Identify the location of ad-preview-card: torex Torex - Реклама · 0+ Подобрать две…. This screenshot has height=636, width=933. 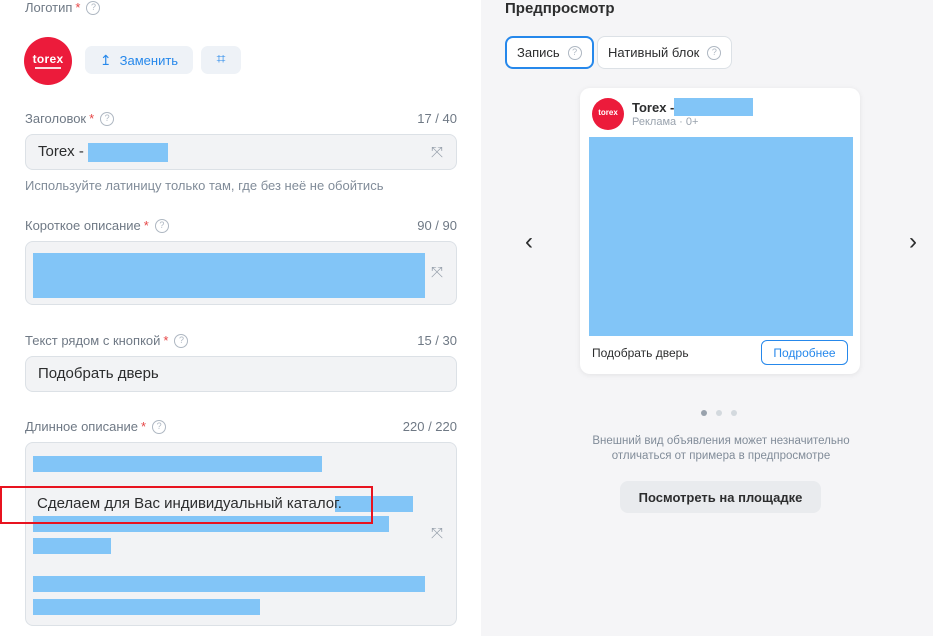
(720, 231).